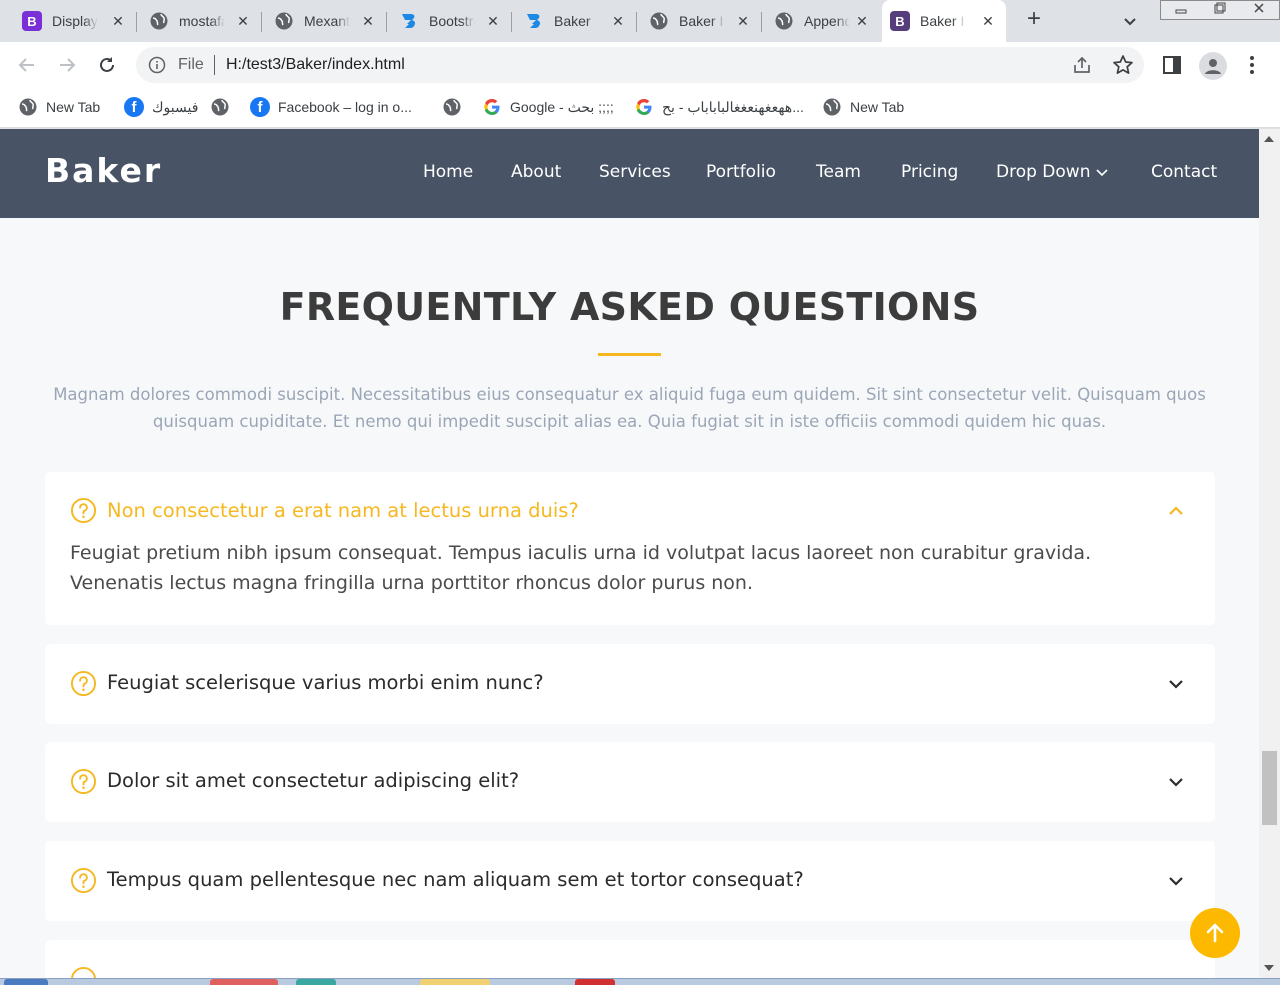 The width and height of the screenshot is (1280, 985). What do you see at coordinates (1269, 553) in the screenshot?
I see `page-scrollbar` at bounding box center [1269, 553].